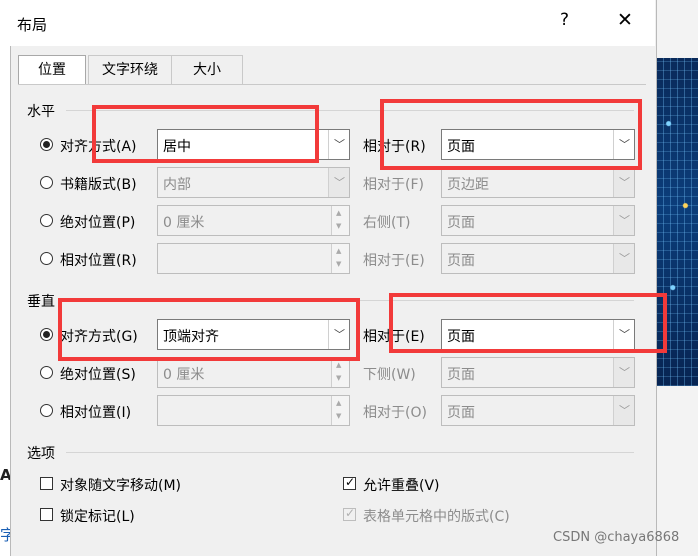 Image resolution: width=698 pixels, height=556 pixels. Describe the element at coordinates (97, 517) in the screenshot. I see `lock-anchor-label: 锁定标记(L)` at that location.